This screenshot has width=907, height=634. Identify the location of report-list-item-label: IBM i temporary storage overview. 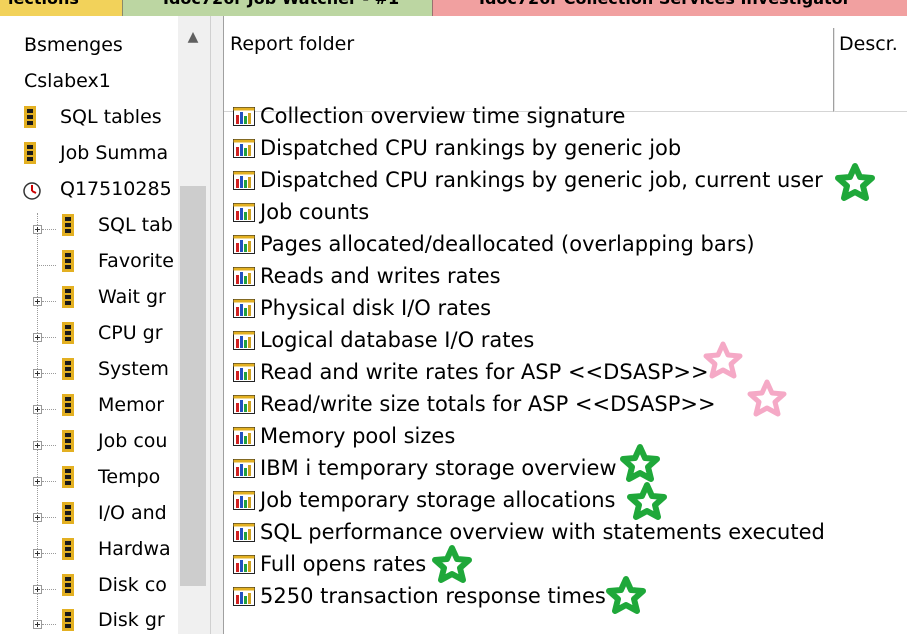
(438, 468).